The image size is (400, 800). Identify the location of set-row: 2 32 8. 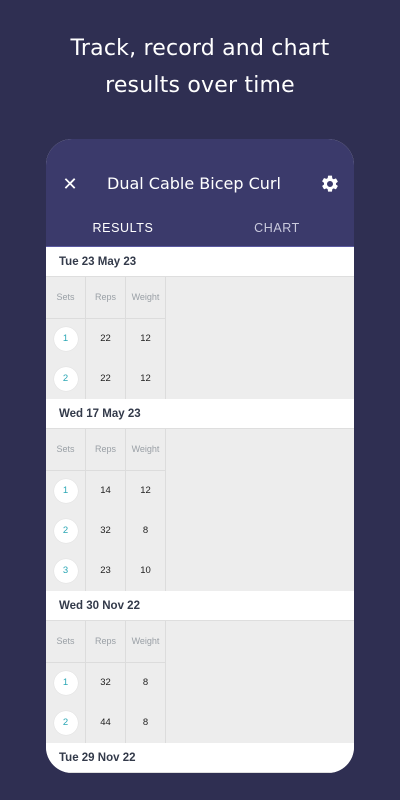
(106, 531).